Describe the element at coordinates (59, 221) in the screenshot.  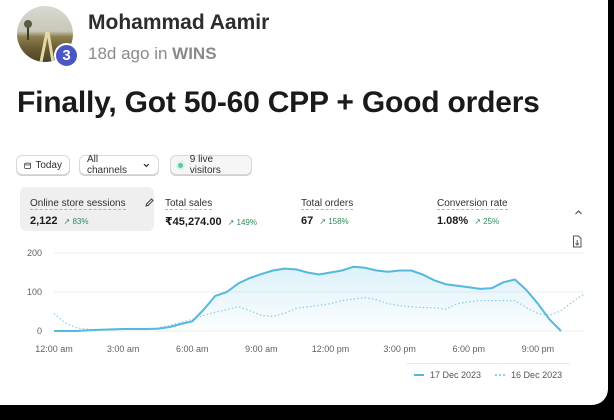
I see `metric-value: 2,122 ↗ 83%` at that location.